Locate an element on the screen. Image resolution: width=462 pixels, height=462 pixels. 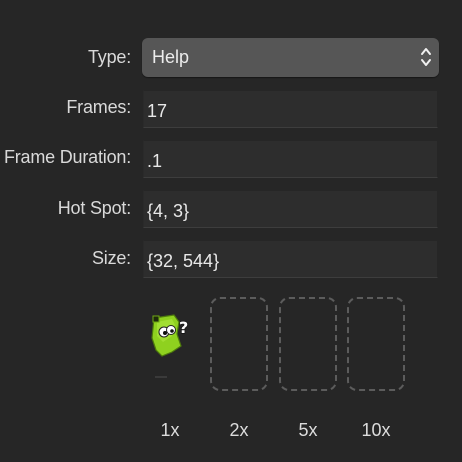
hot-spot-label: Hot Spot: is located at coordinates (94, 208).